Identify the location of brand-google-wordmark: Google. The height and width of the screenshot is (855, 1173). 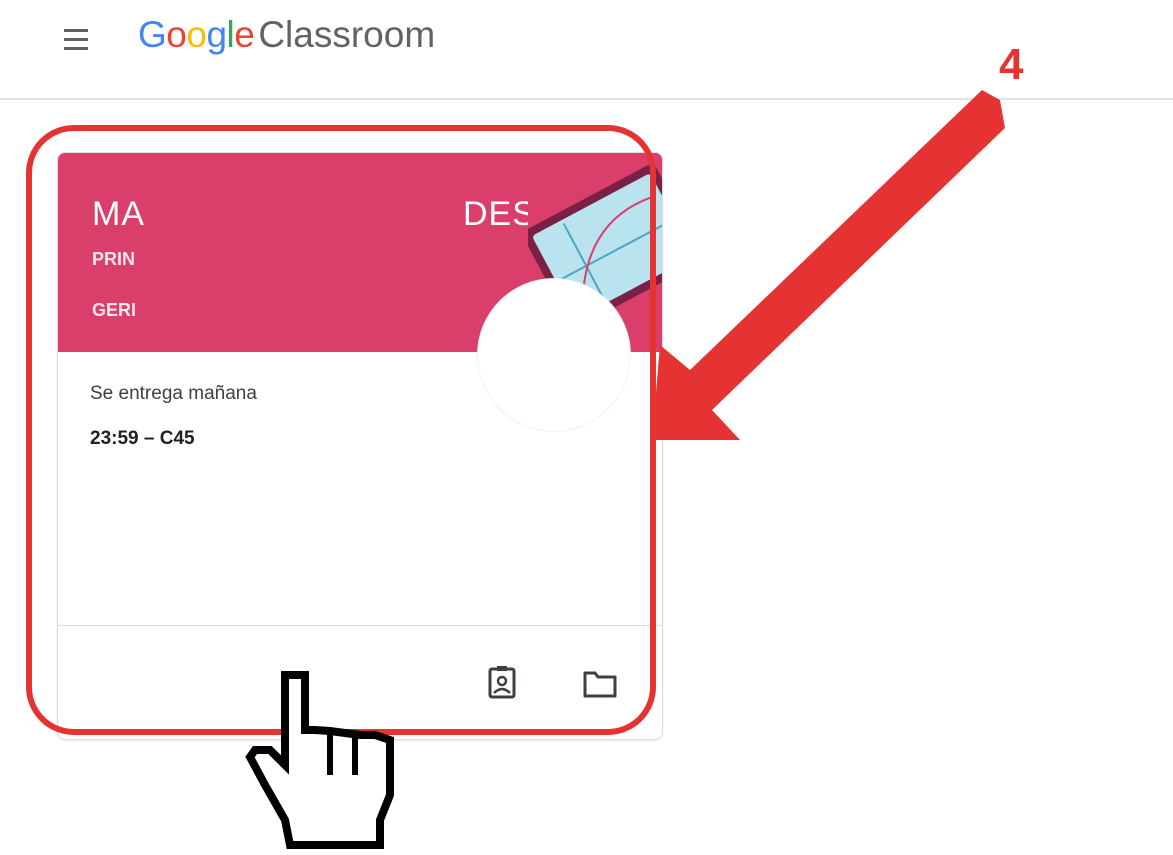
(196, 35).